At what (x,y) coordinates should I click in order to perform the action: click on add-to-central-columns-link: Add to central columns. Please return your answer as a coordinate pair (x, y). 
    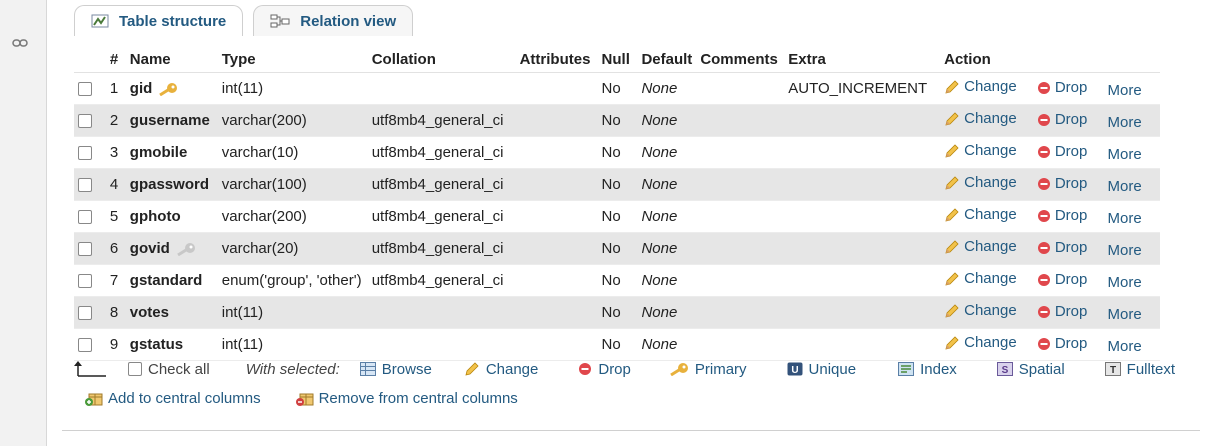
    Looking at the image, I should click on (172, 398).